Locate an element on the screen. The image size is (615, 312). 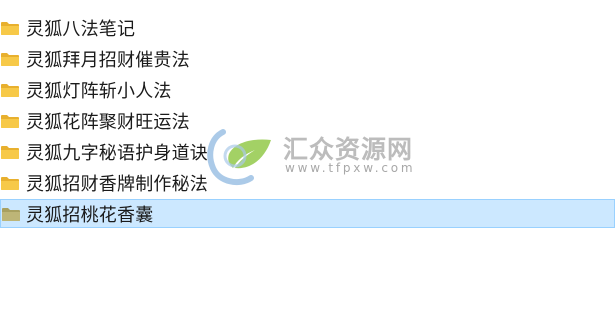
folder-item: 灵狐招财香牌制作秘法 is located at coordinates (307, 182).